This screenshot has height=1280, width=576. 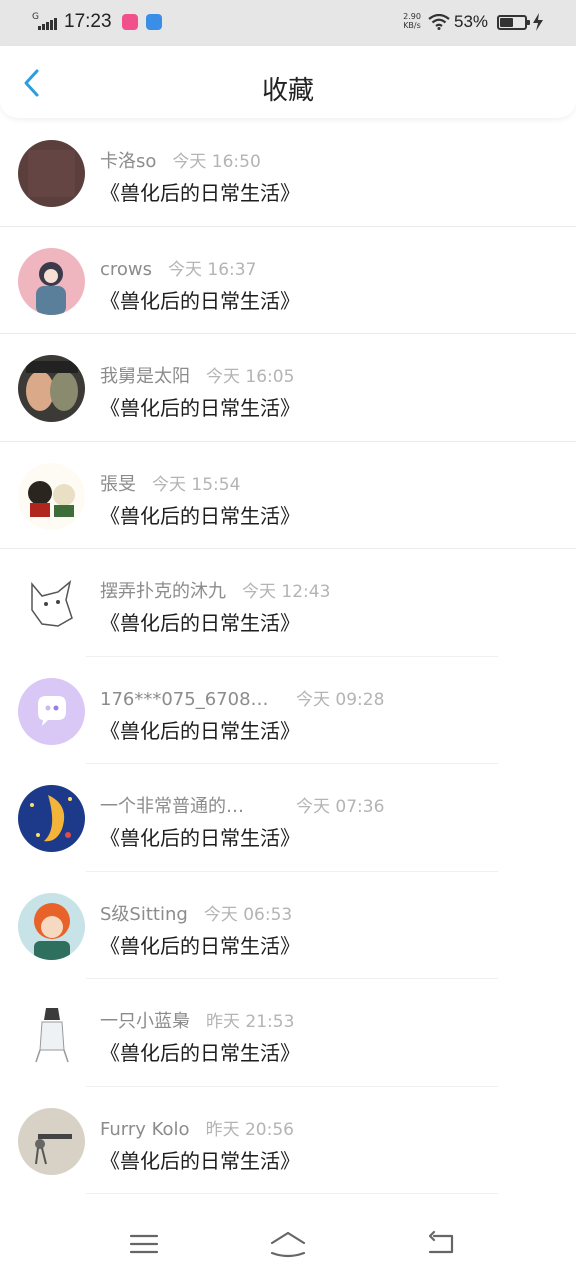 I want to click on charging-icon, so click(x=538, y=22).